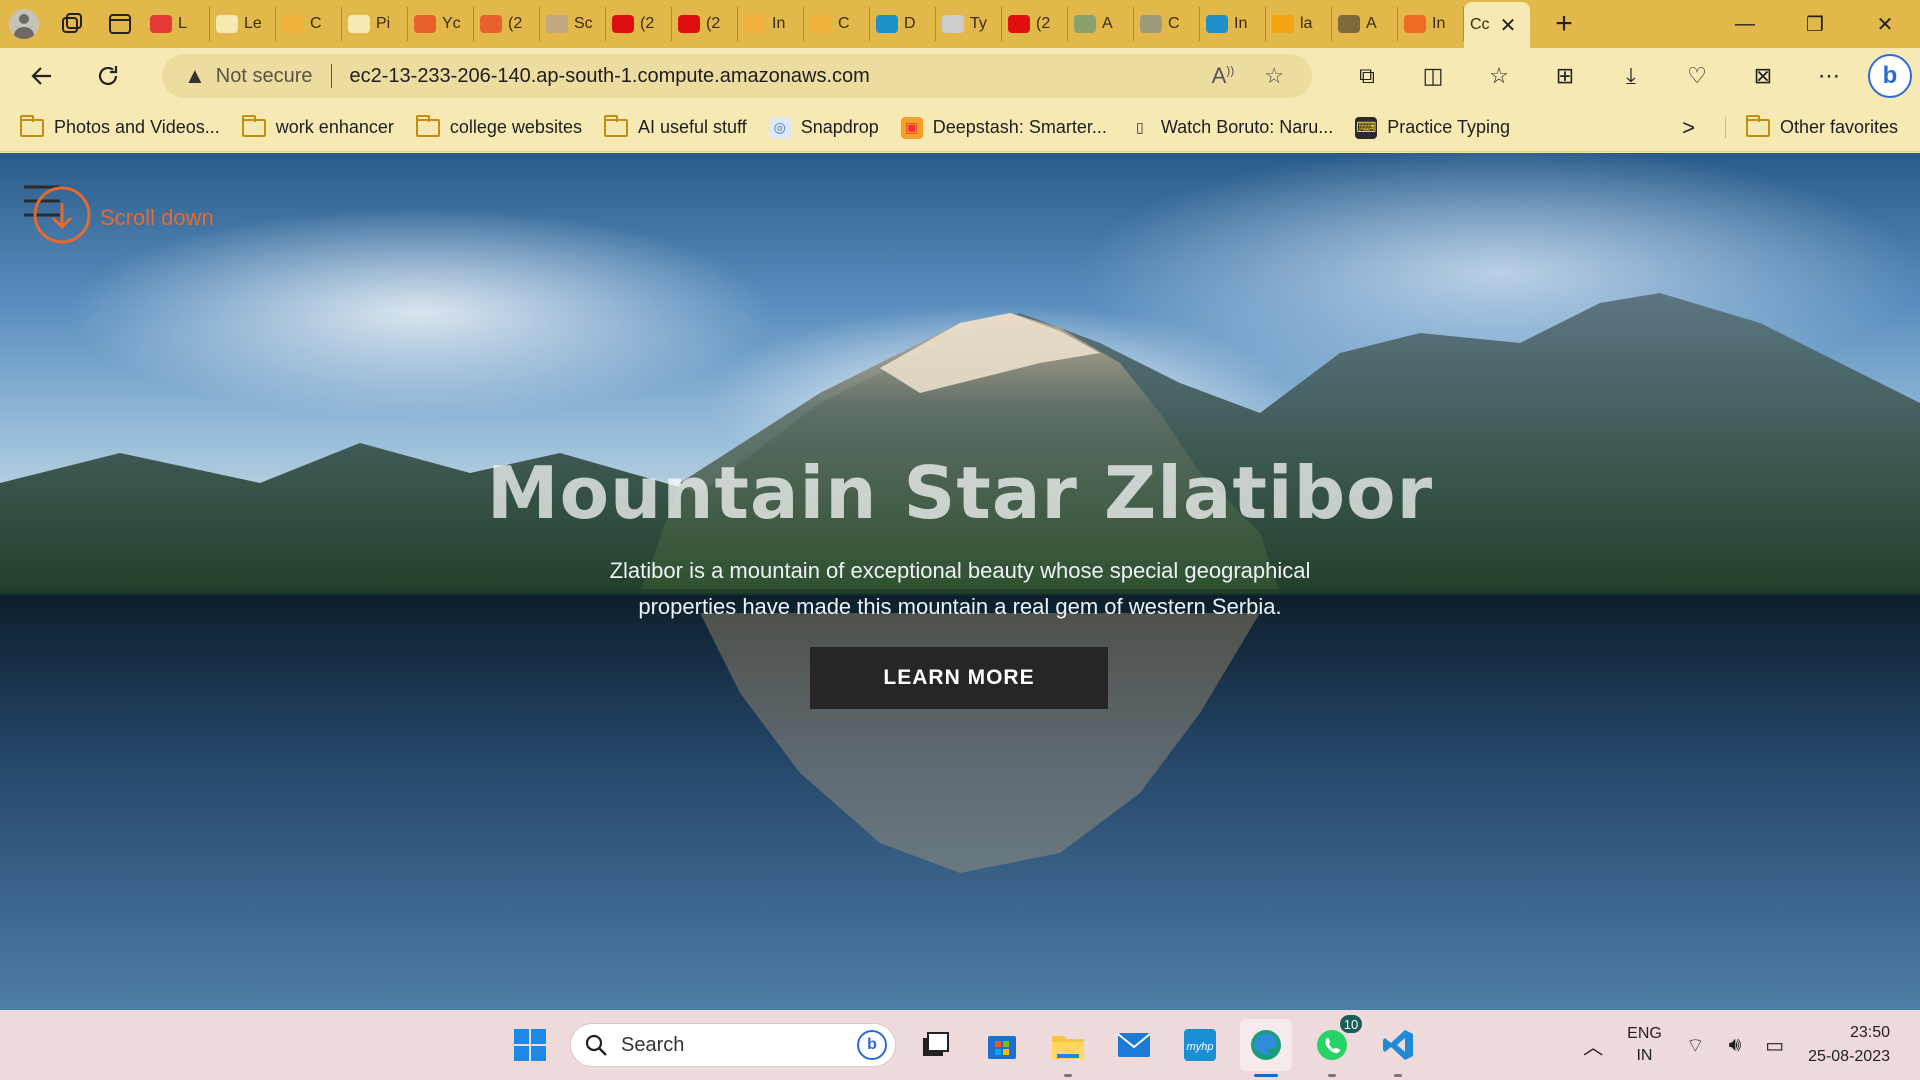 The height and width of the screenshot is (1080, 1920). Describe the element at coordinates (1849, 1045) in the screenshot. I see `clock: 23:50 25-08-2023` at that location.